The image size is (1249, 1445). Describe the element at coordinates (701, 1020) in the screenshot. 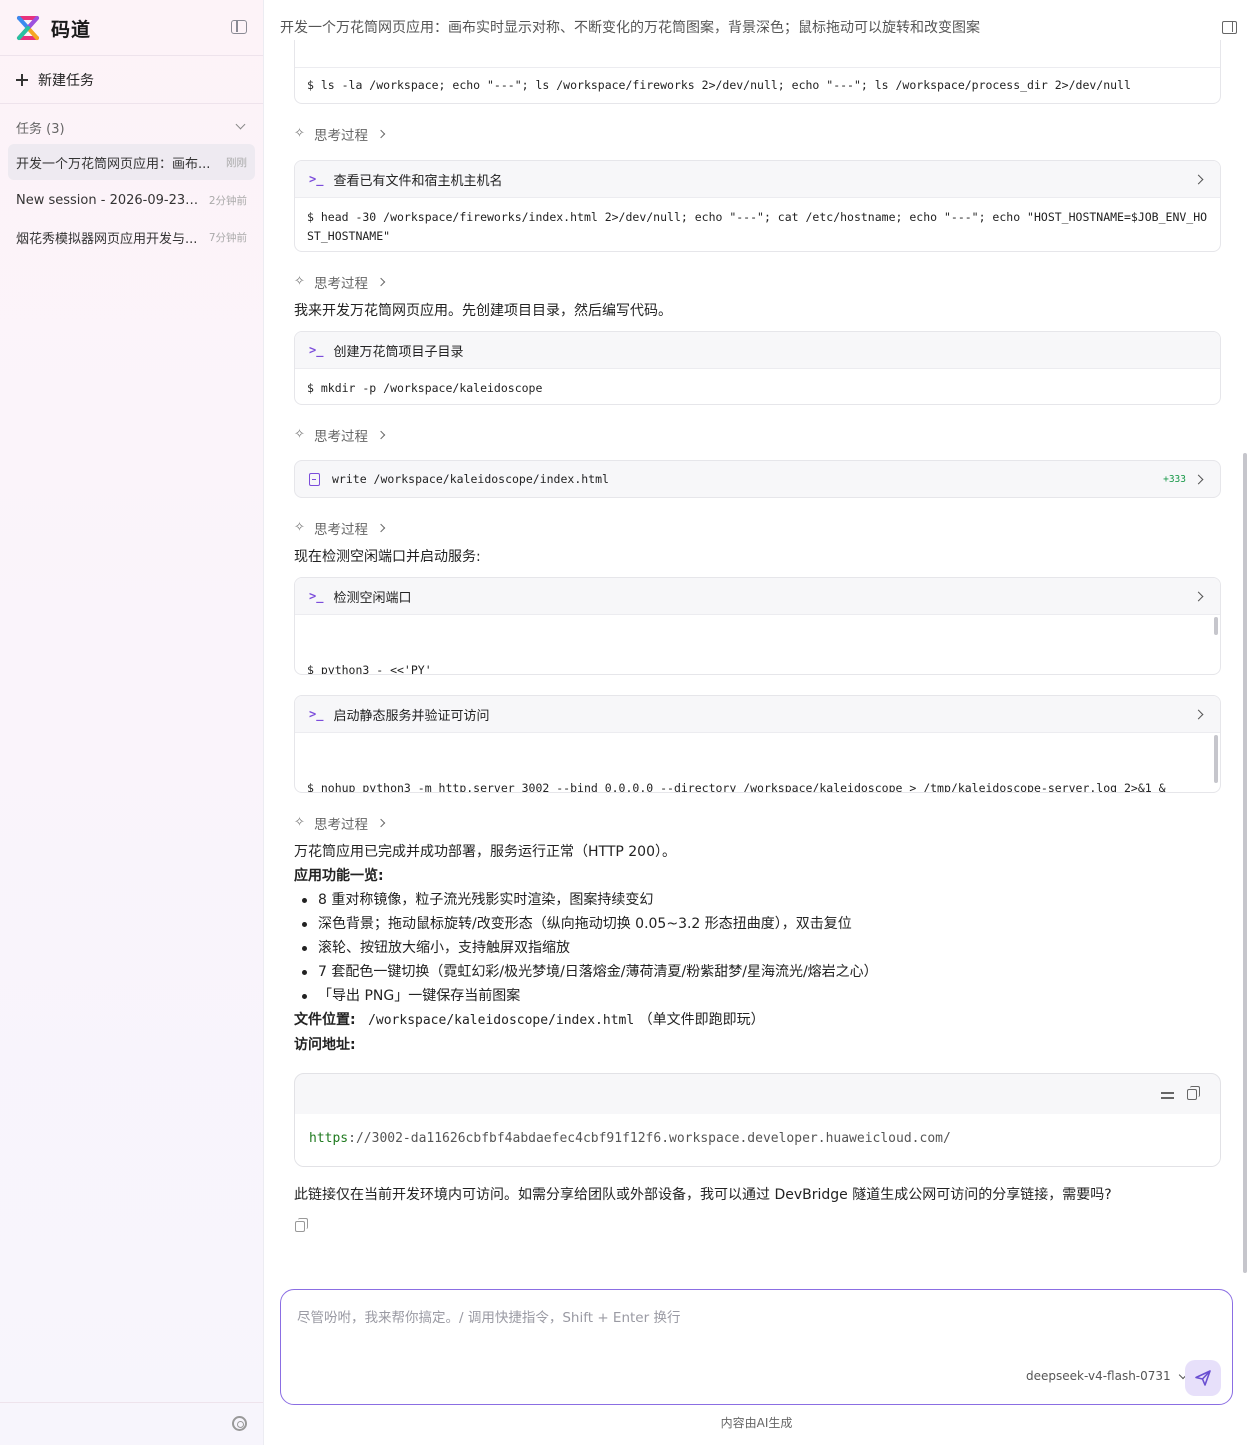

I see `file-note: （单文件即跑即玩）` at that location.